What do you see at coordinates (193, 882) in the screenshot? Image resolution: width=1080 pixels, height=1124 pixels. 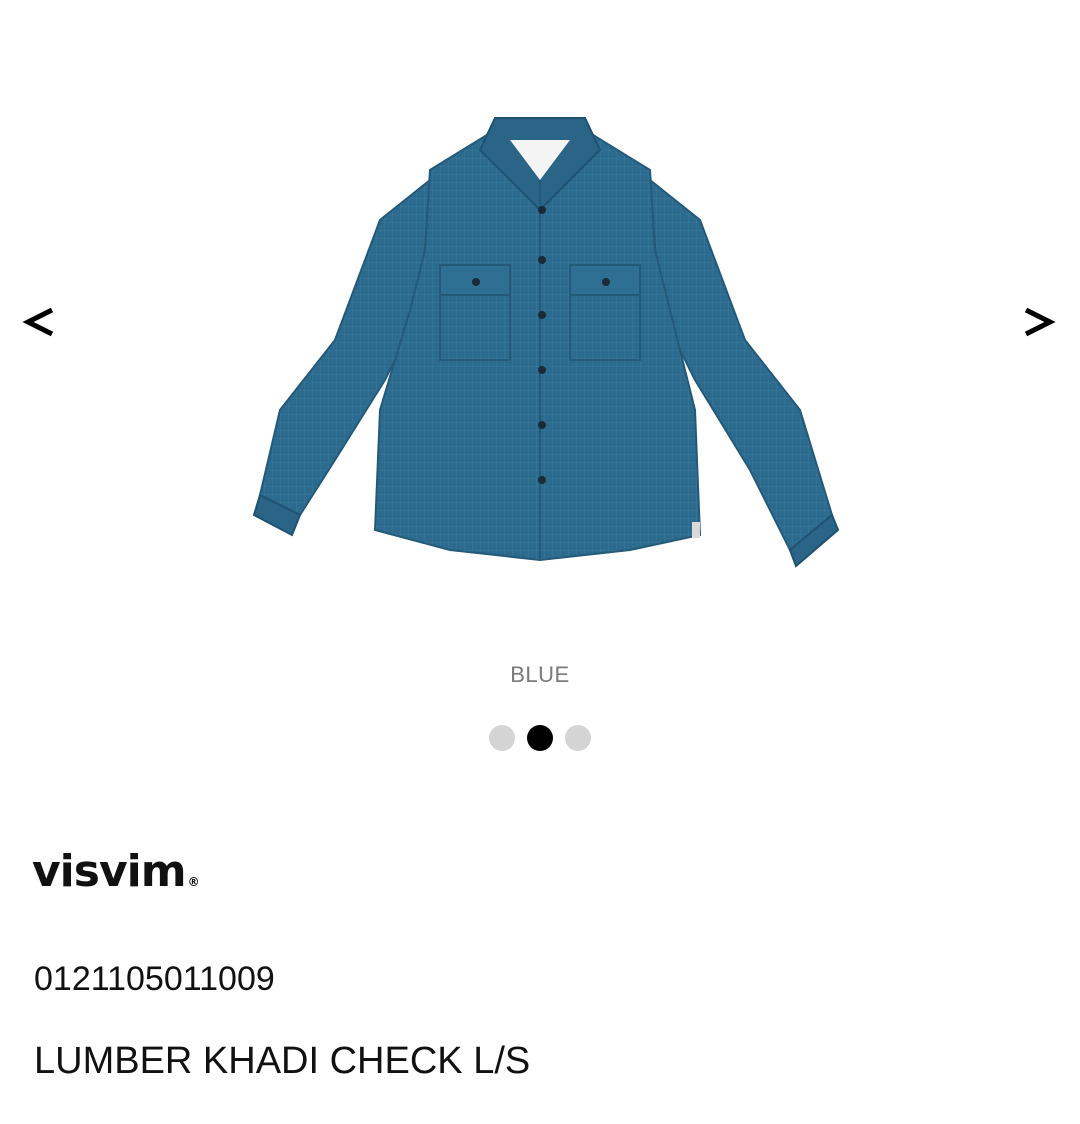 I see `registered-mark: ®` at bounding box center [193, 882].